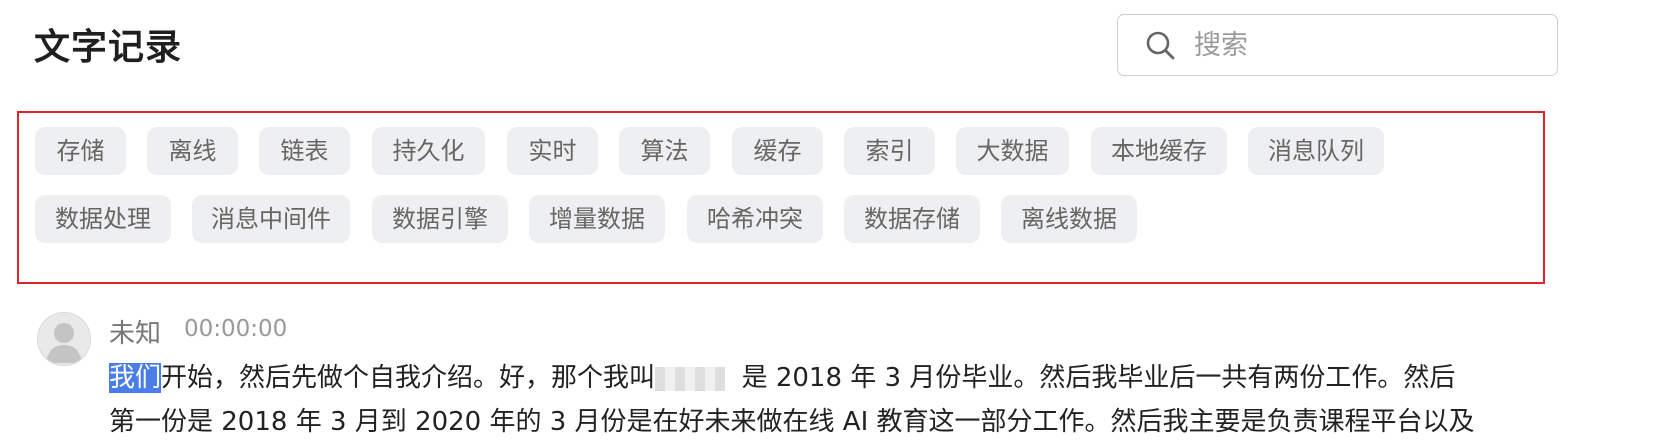  Describe the element at coordinates (135, 378) in the screenshot. I see `selected-text: 我们` at that location.